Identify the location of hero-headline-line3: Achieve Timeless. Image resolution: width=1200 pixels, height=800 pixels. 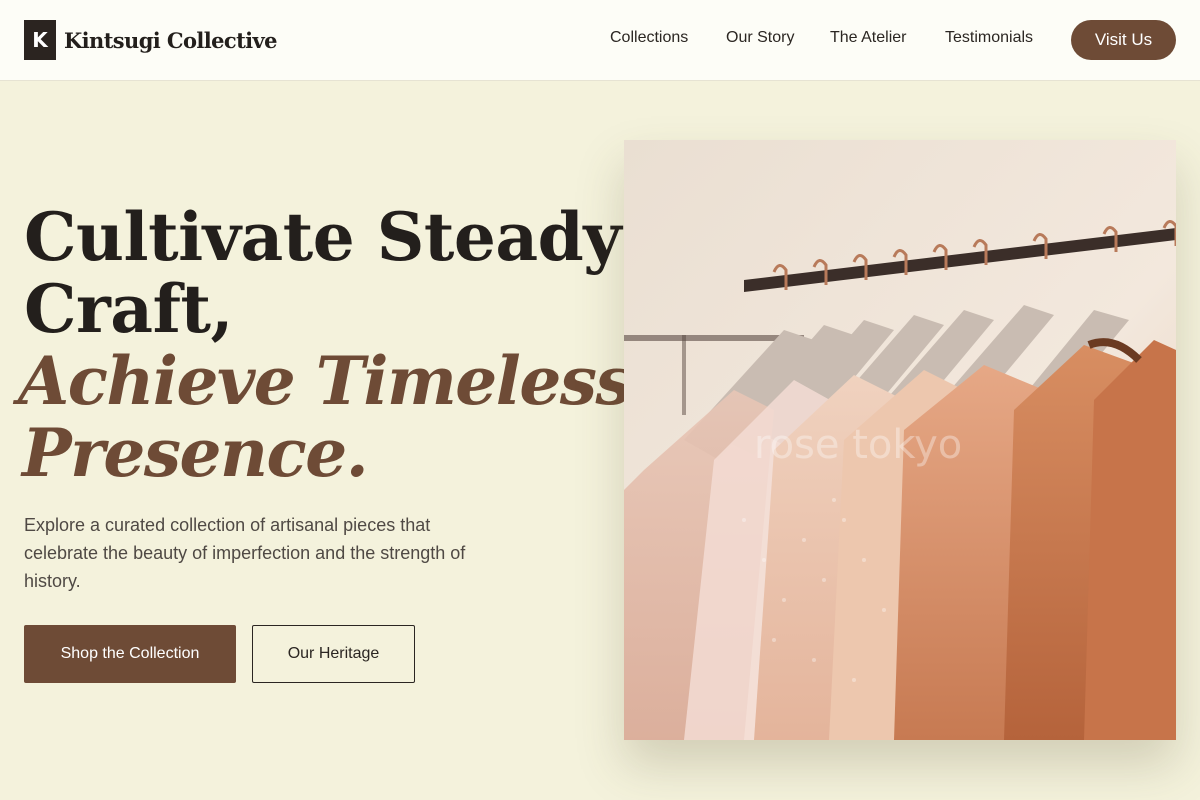
(325, 381).